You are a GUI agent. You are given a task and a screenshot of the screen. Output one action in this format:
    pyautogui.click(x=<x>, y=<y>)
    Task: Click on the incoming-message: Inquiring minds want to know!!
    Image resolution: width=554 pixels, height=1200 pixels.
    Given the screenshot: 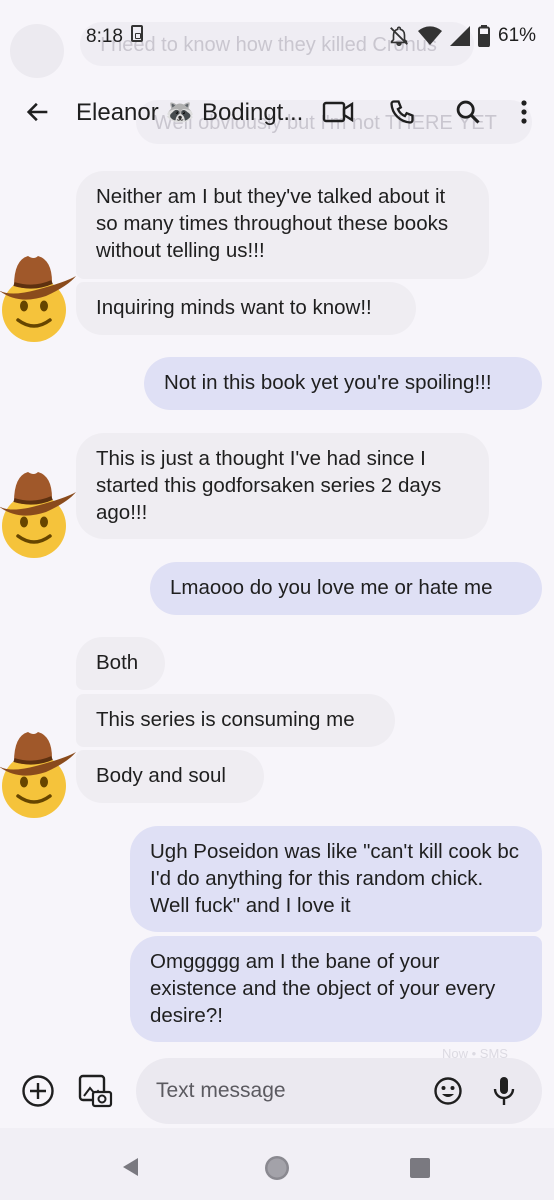 What is the action you would take?
    pyautogui.click(x=246, y=308)
    